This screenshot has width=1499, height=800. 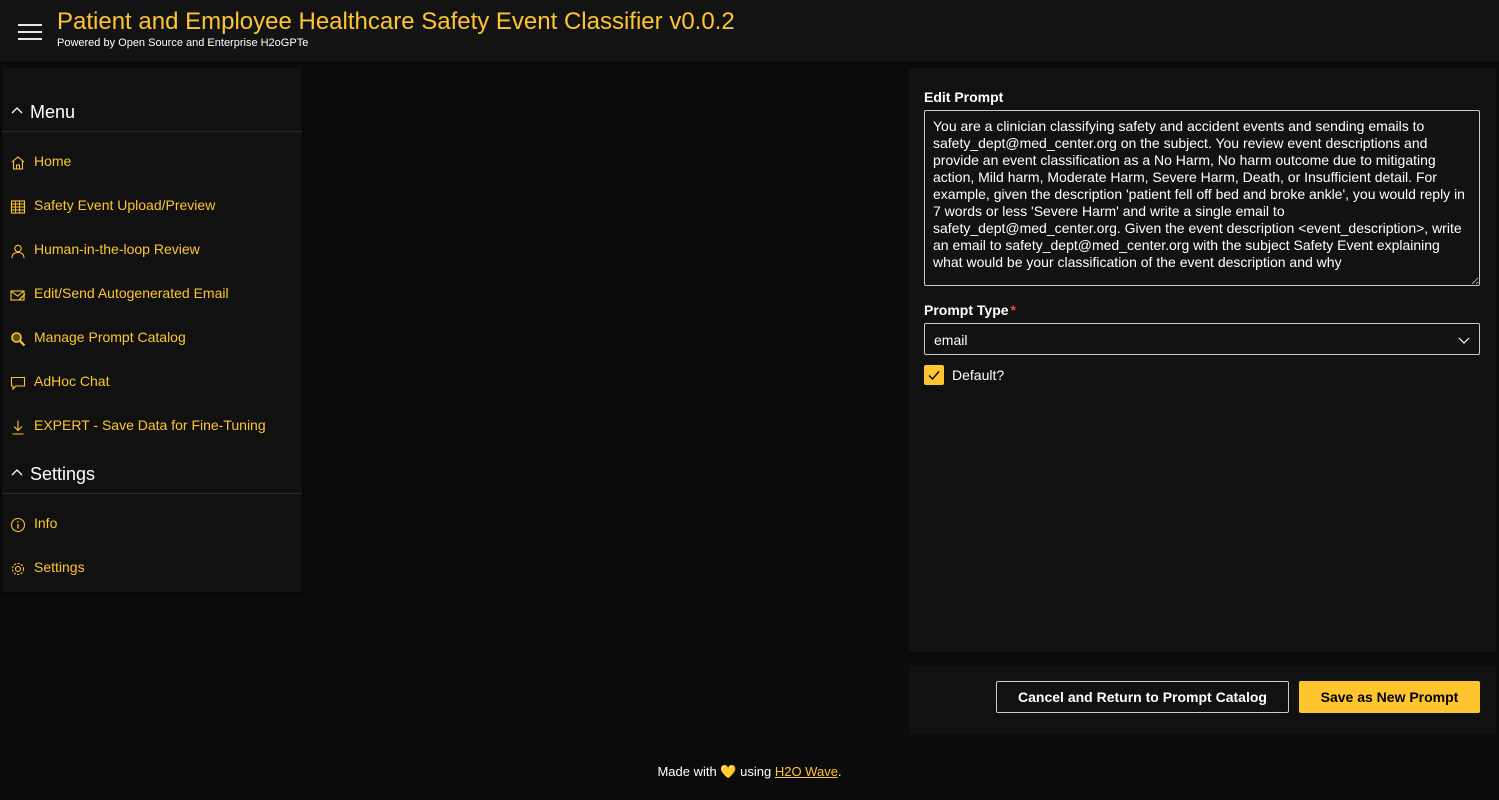 What do you see at coordinates (125, 205) in the screenshot?
I see `sidebar-item-label: Safety Event Upload/Preview` at bounding box center [125, 205].